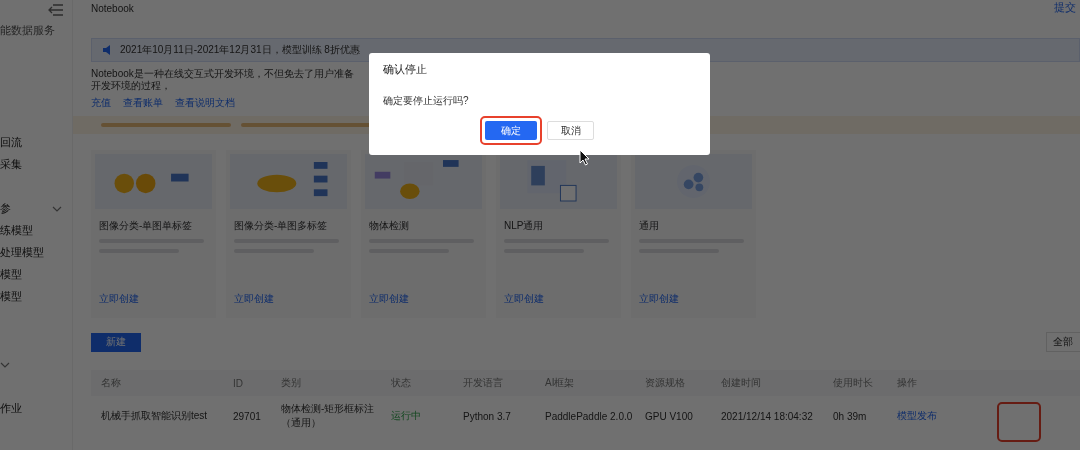 The image size is (1080, 450). I want to click on link: 查看账单, so click(143, 103).